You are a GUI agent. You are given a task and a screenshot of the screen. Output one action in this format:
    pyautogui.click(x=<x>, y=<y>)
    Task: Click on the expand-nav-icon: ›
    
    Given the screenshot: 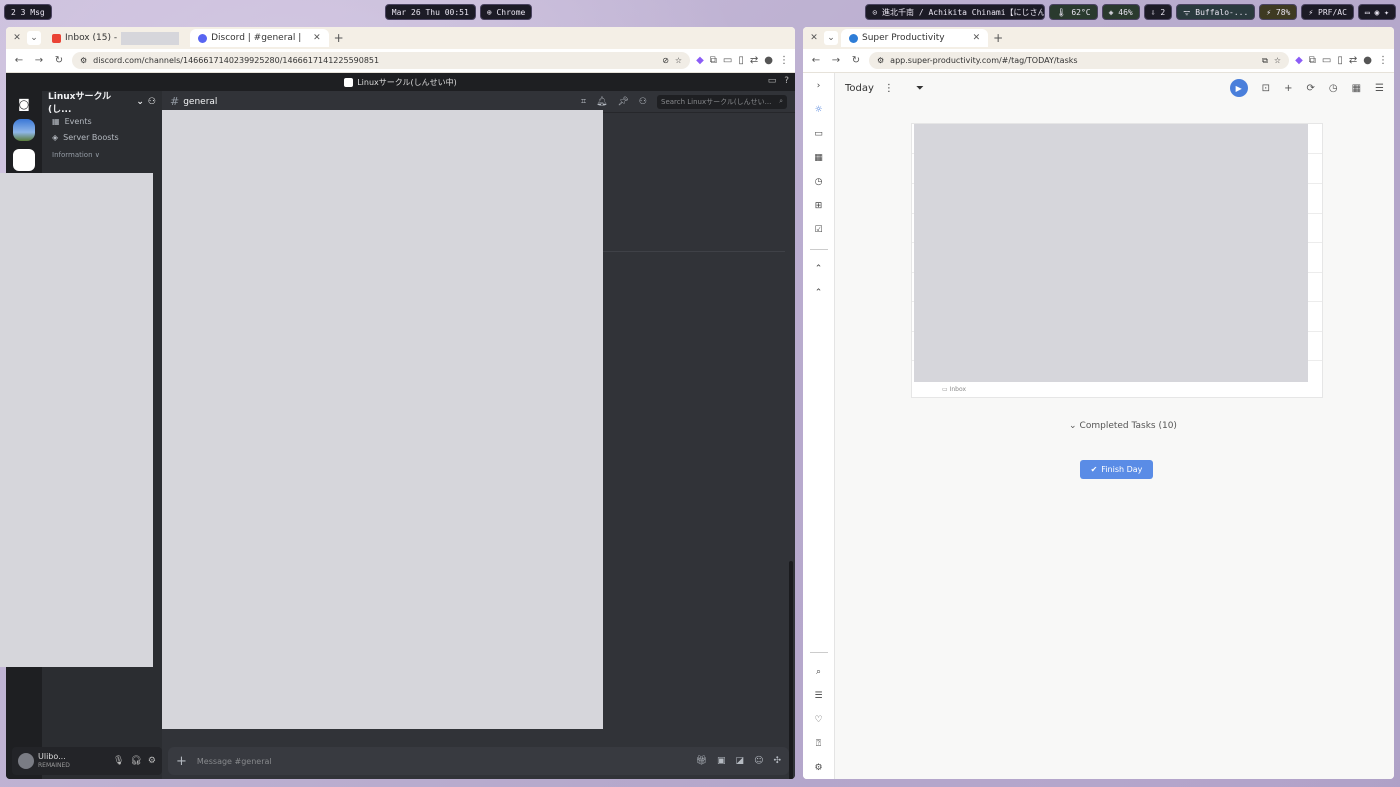 What is the action you would take?
    pyautogui.click(x=819, y=86)
    